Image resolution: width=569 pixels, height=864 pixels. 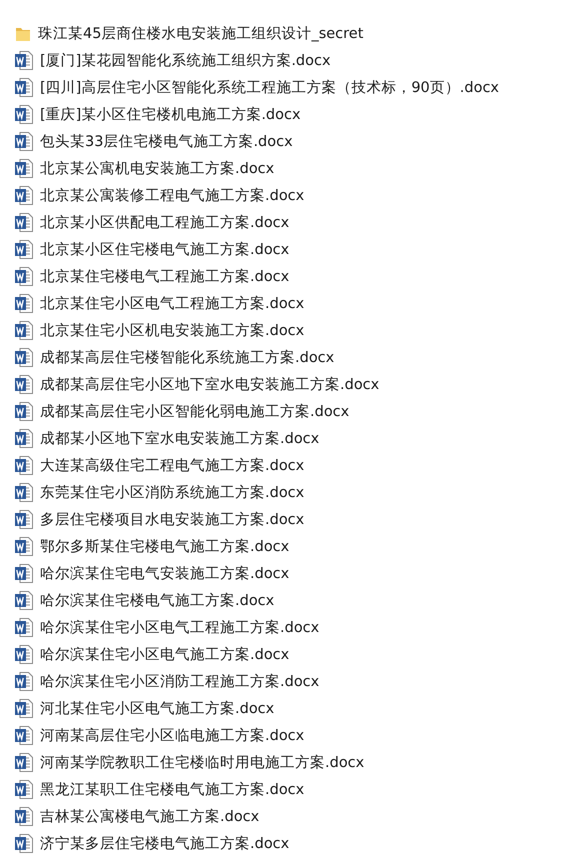 I want to click on file-name: 河北某住宅小区电气施工方案.docx, so click(x=157, y=708).